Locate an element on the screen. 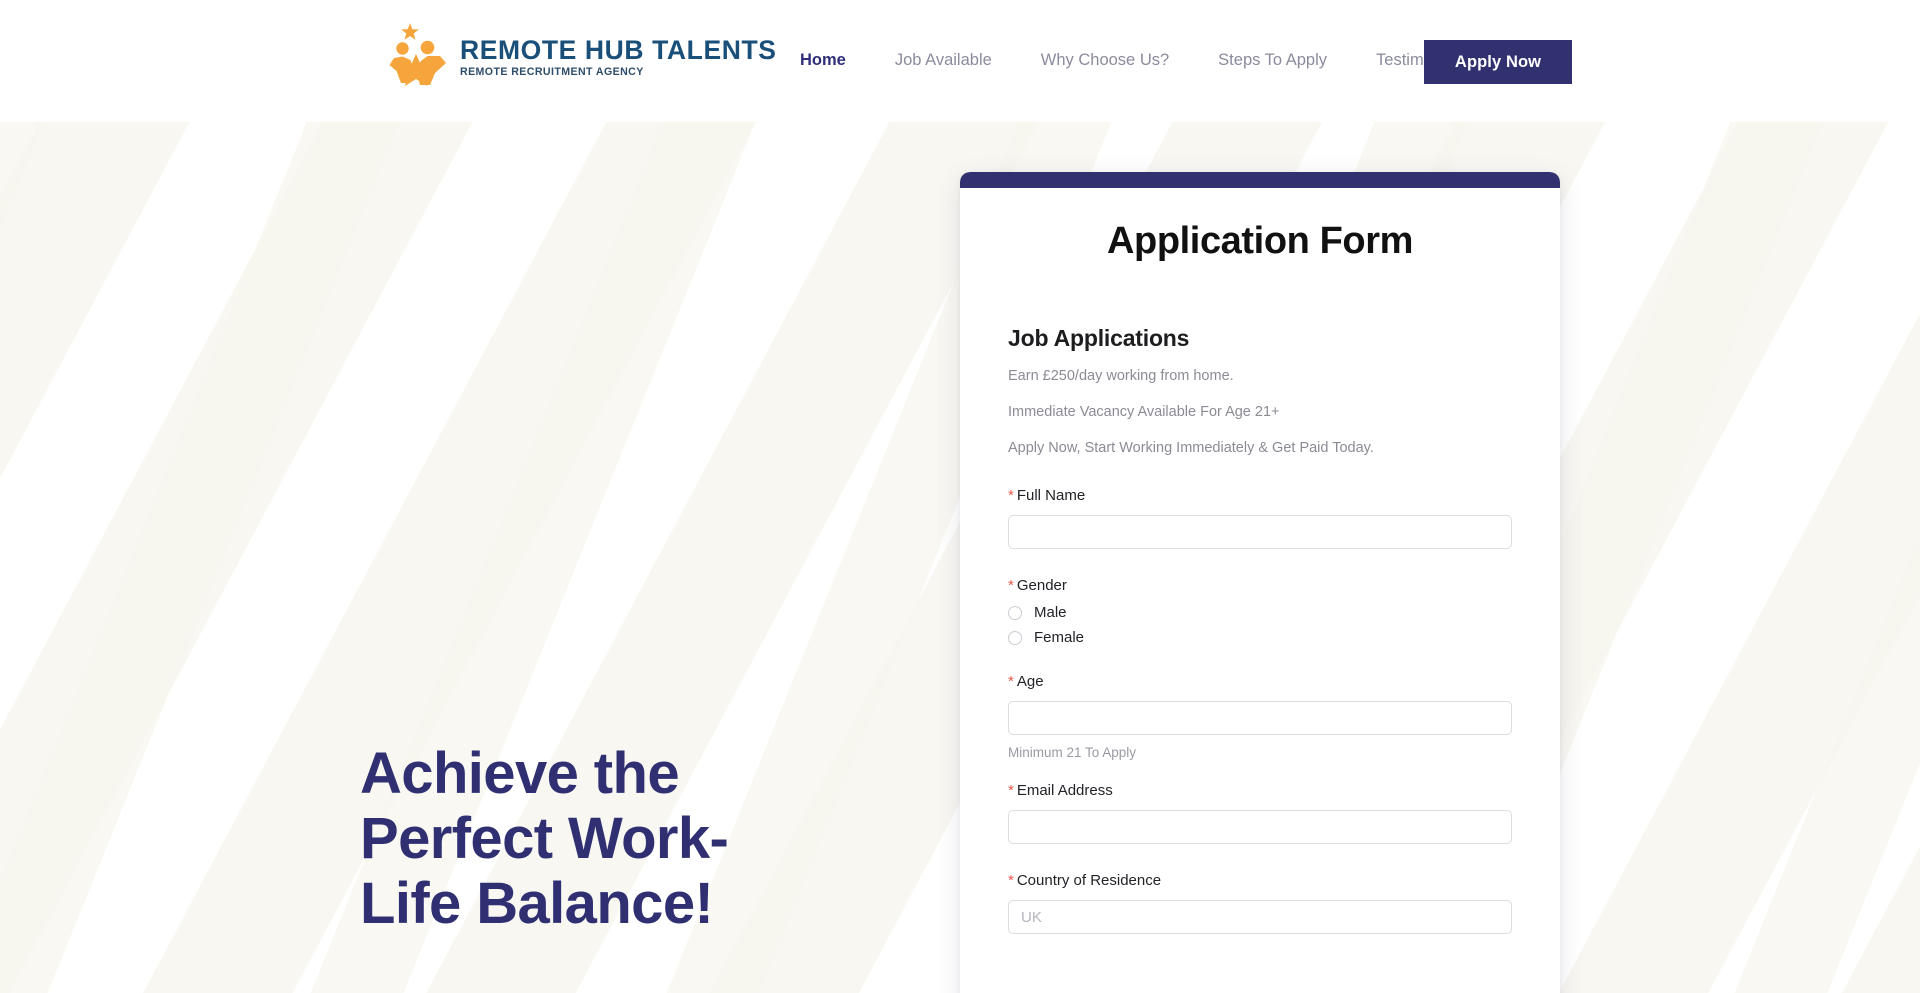  nav-item-job-available: Job Available is located at coordinates (943, 61).